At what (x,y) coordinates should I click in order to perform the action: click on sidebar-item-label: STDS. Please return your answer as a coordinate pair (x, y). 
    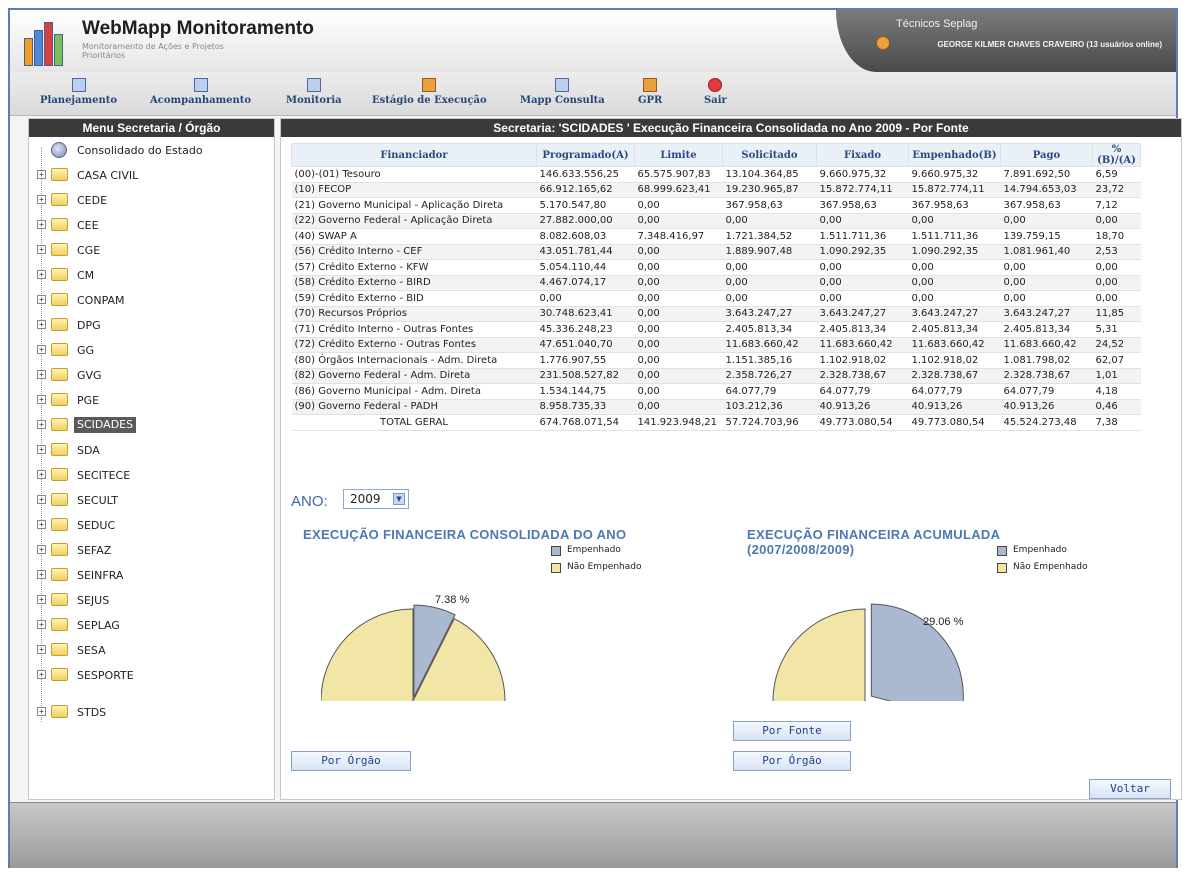
    Looking at the image, I should click on (92, 712).